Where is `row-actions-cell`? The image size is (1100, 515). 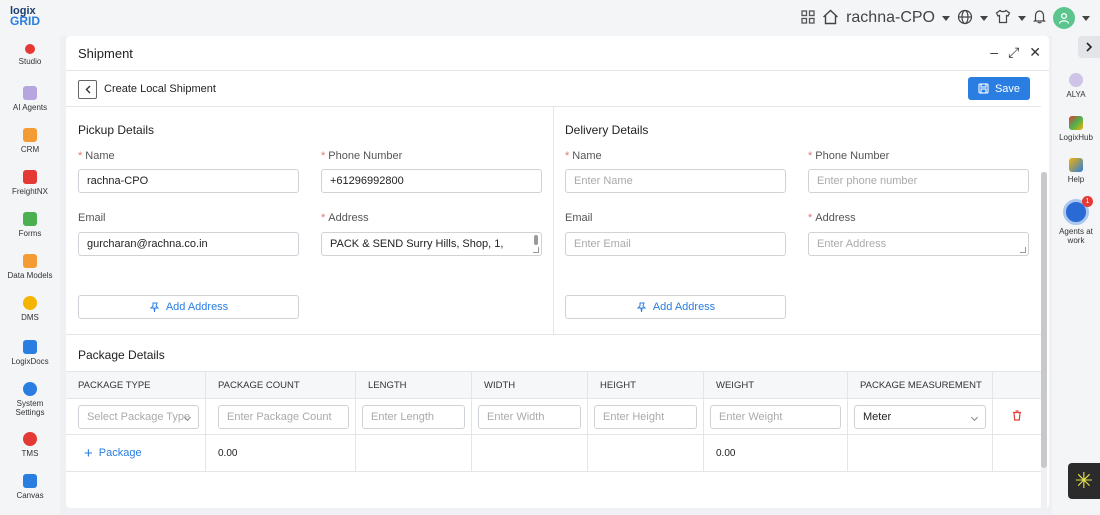 row-actions-cell is located at coordinates (1017, 416).